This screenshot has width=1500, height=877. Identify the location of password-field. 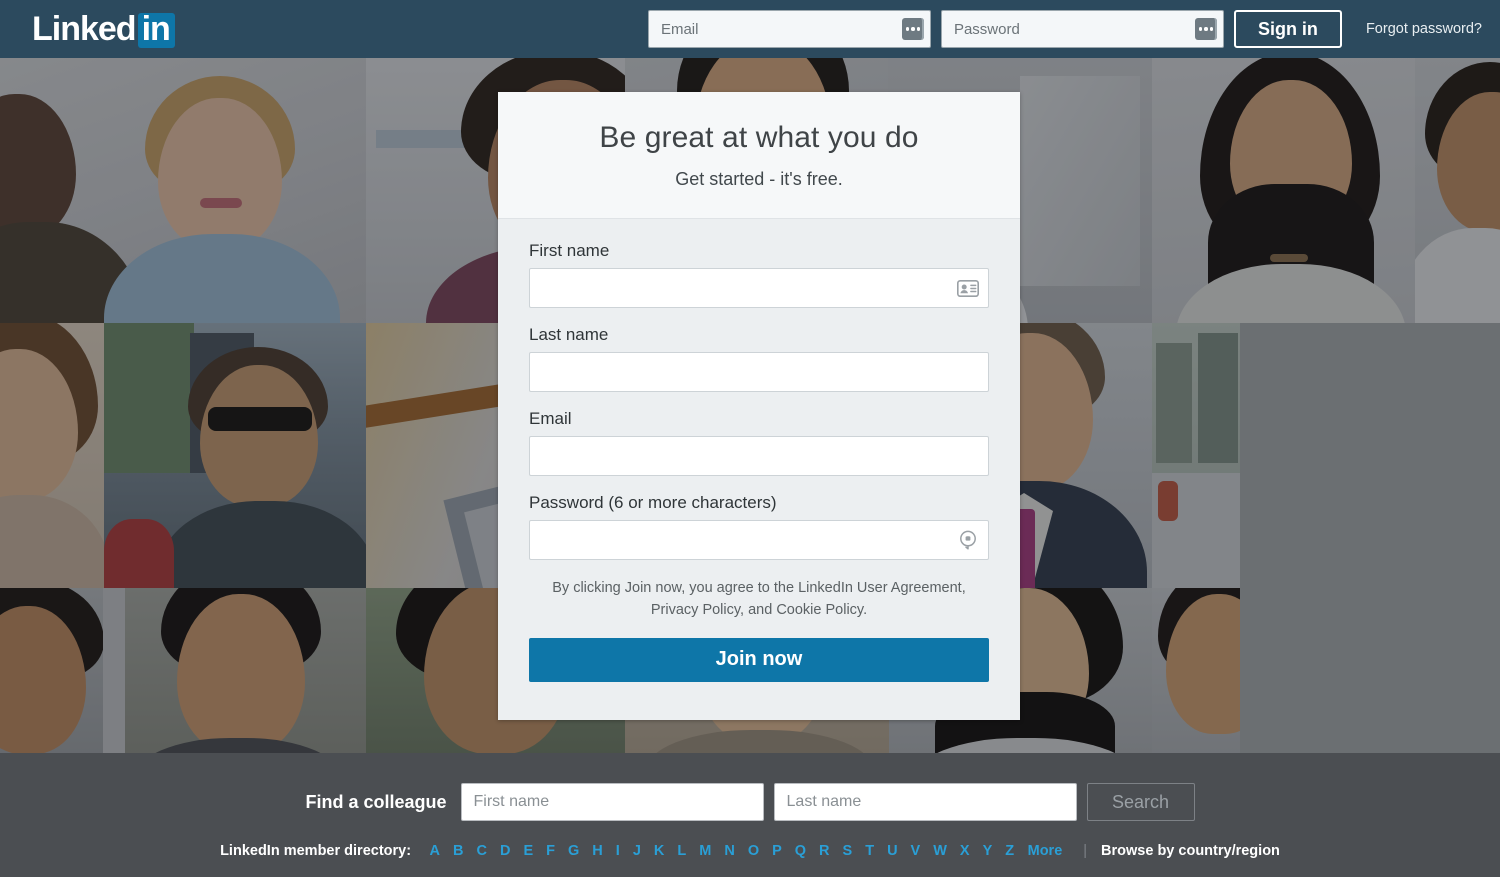
(759, 540).